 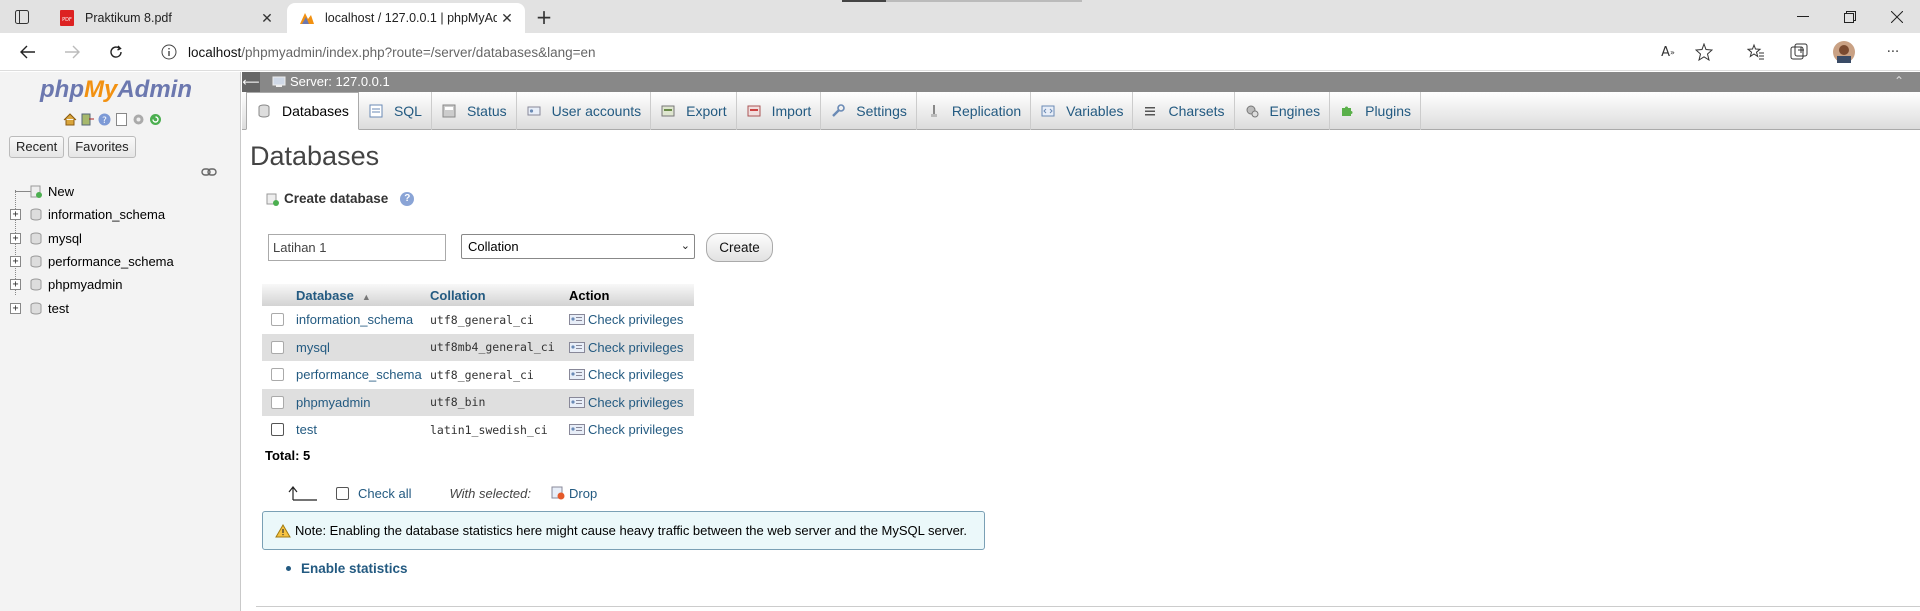 What do you see at coordinates (359, 402) in the screenshot?
I see `database-link: phpmyadmin` at bounding box center [359, 402].